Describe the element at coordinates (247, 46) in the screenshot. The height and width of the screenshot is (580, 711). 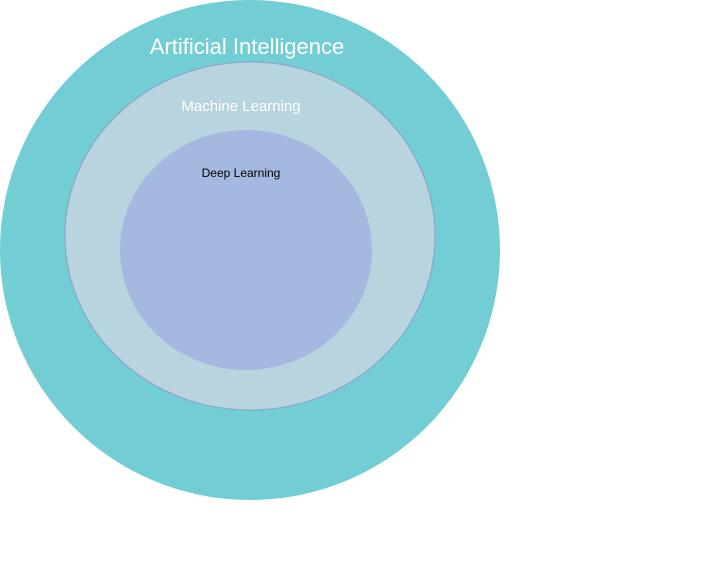
I see `ai-label: Artificial Intelligence` at that location.